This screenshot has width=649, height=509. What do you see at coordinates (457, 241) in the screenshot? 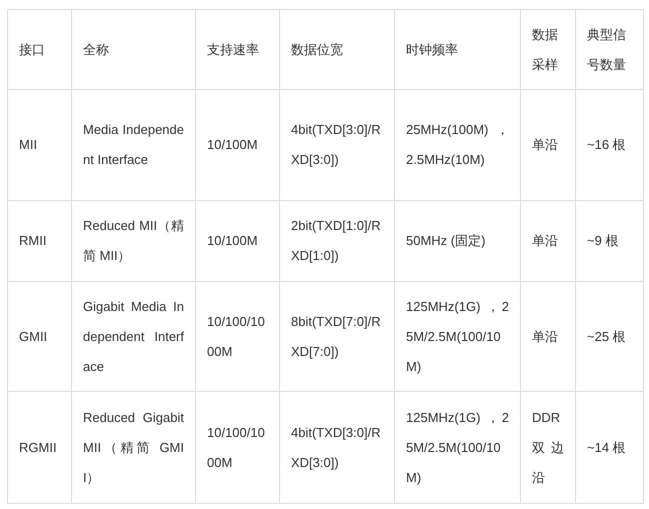
I see `table-cell: 50MHz (固定)` at bounding box center [457, 241].